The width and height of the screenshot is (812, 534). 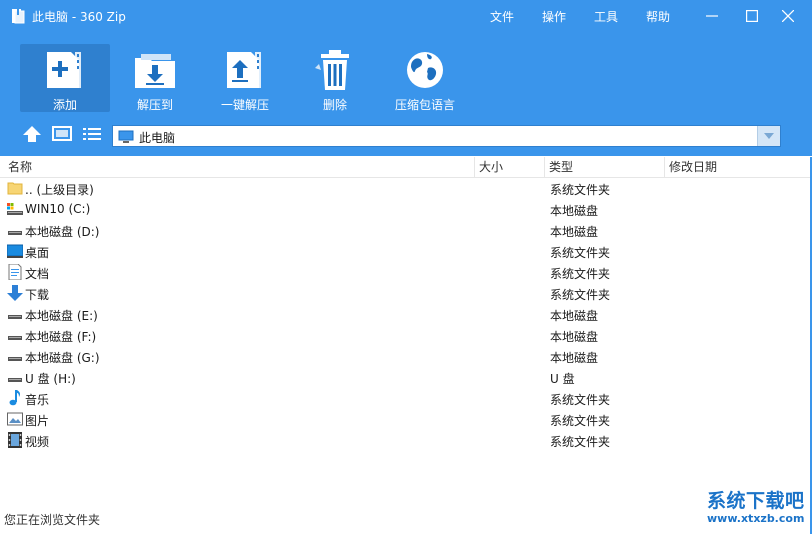 I want to click on one-click-extract-button: 一键解压, so click(x=245, y=78).